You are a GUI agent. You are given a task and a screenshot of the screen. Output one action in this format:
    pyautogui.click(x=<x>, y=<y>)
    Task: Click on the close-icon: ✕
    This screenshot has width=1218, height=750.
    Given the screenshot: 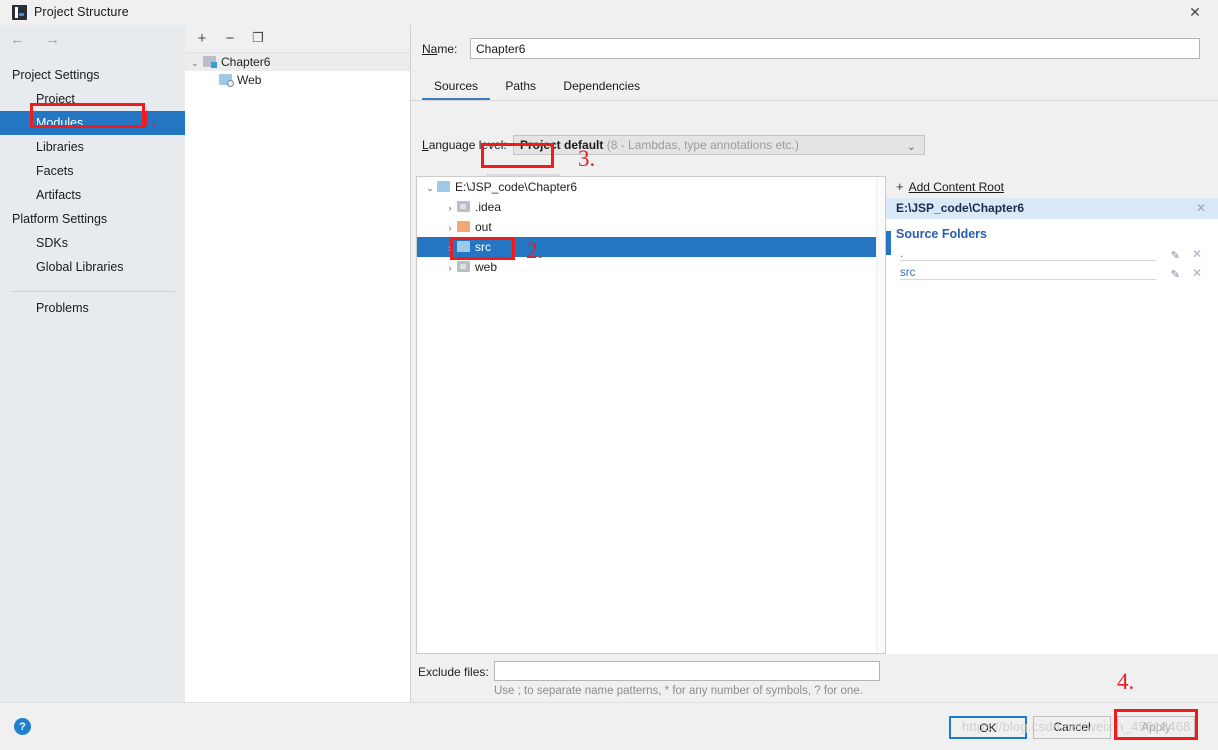 What is the action you would take?
    pyautogui.click(x=1195, y=12)
    